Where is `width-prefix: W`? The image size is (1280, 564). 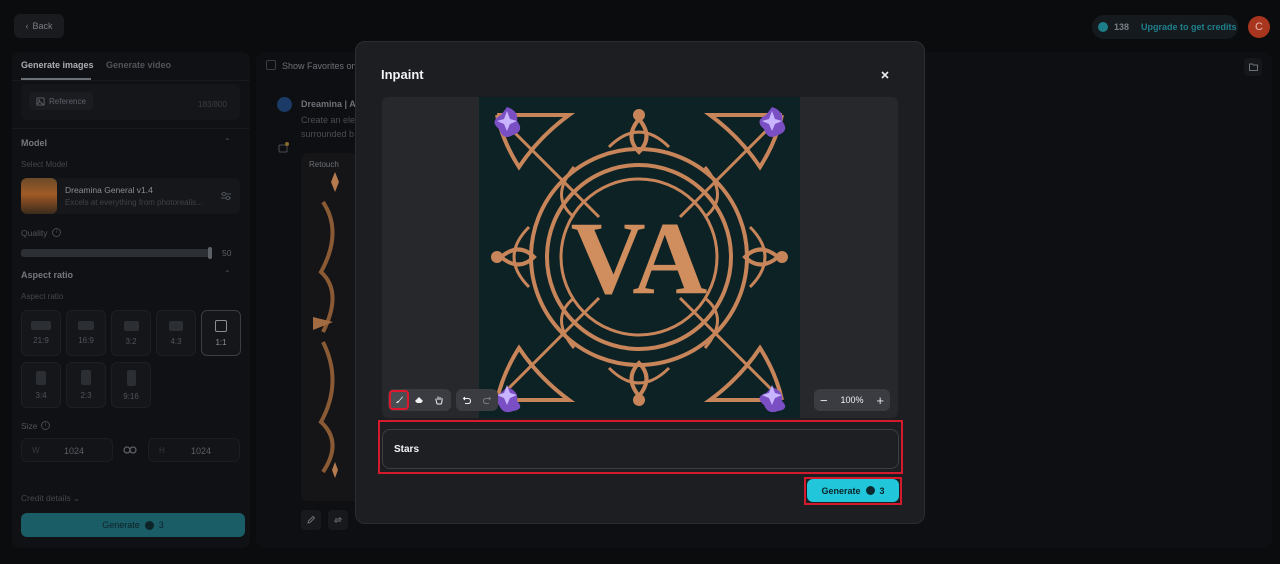
width-prefix: W is located at coordinates (36, 450).